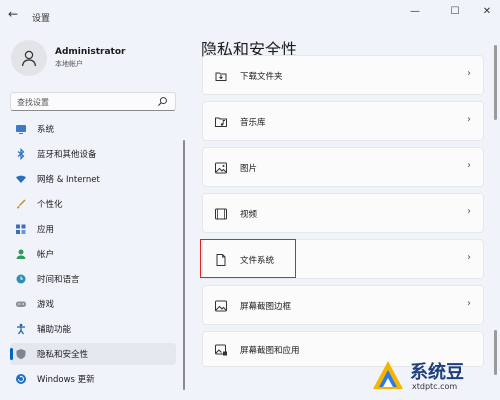 The width and height of the screenshot is (500, 400). Describe the element at coordinates (221, 350) in the screenshot. I see `screenshot-app-icon` at that location.